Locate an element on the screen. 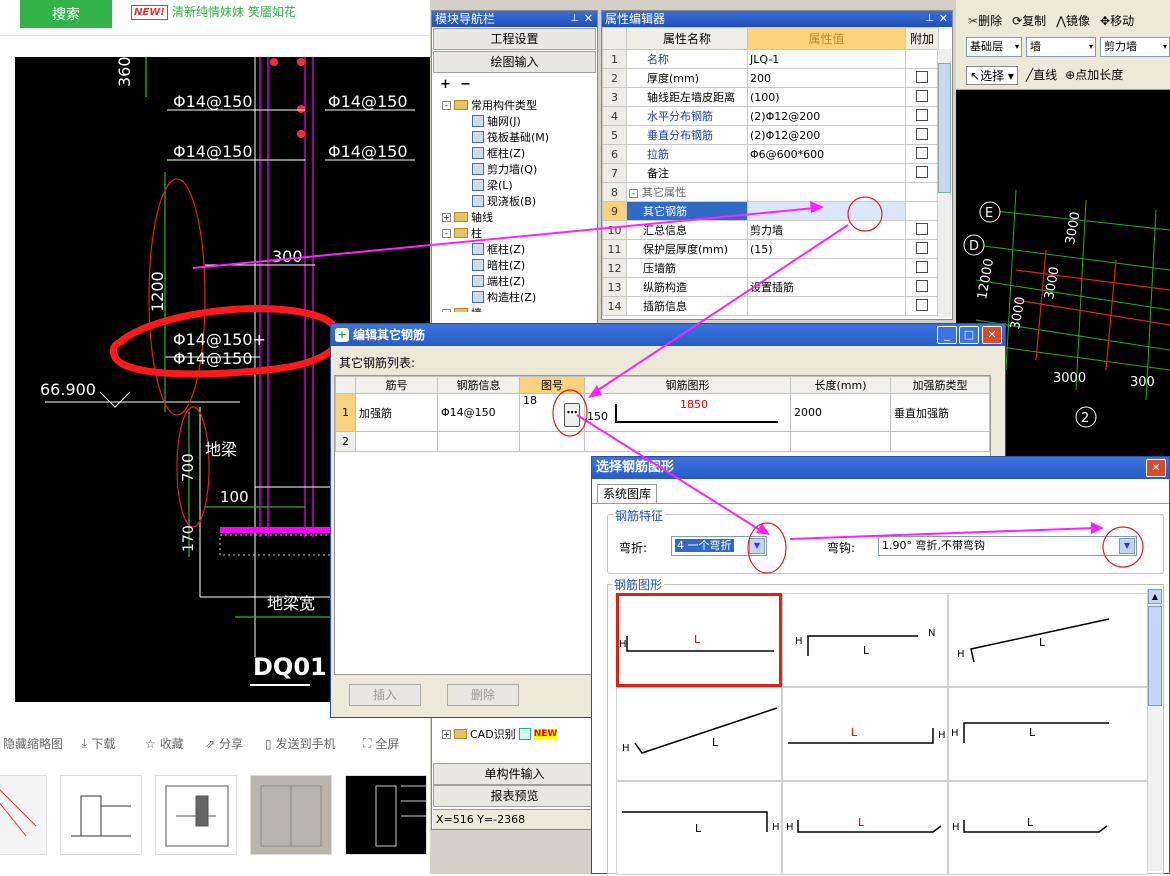  cell-info: Φ14@150 is located at coordinates (478, 412).